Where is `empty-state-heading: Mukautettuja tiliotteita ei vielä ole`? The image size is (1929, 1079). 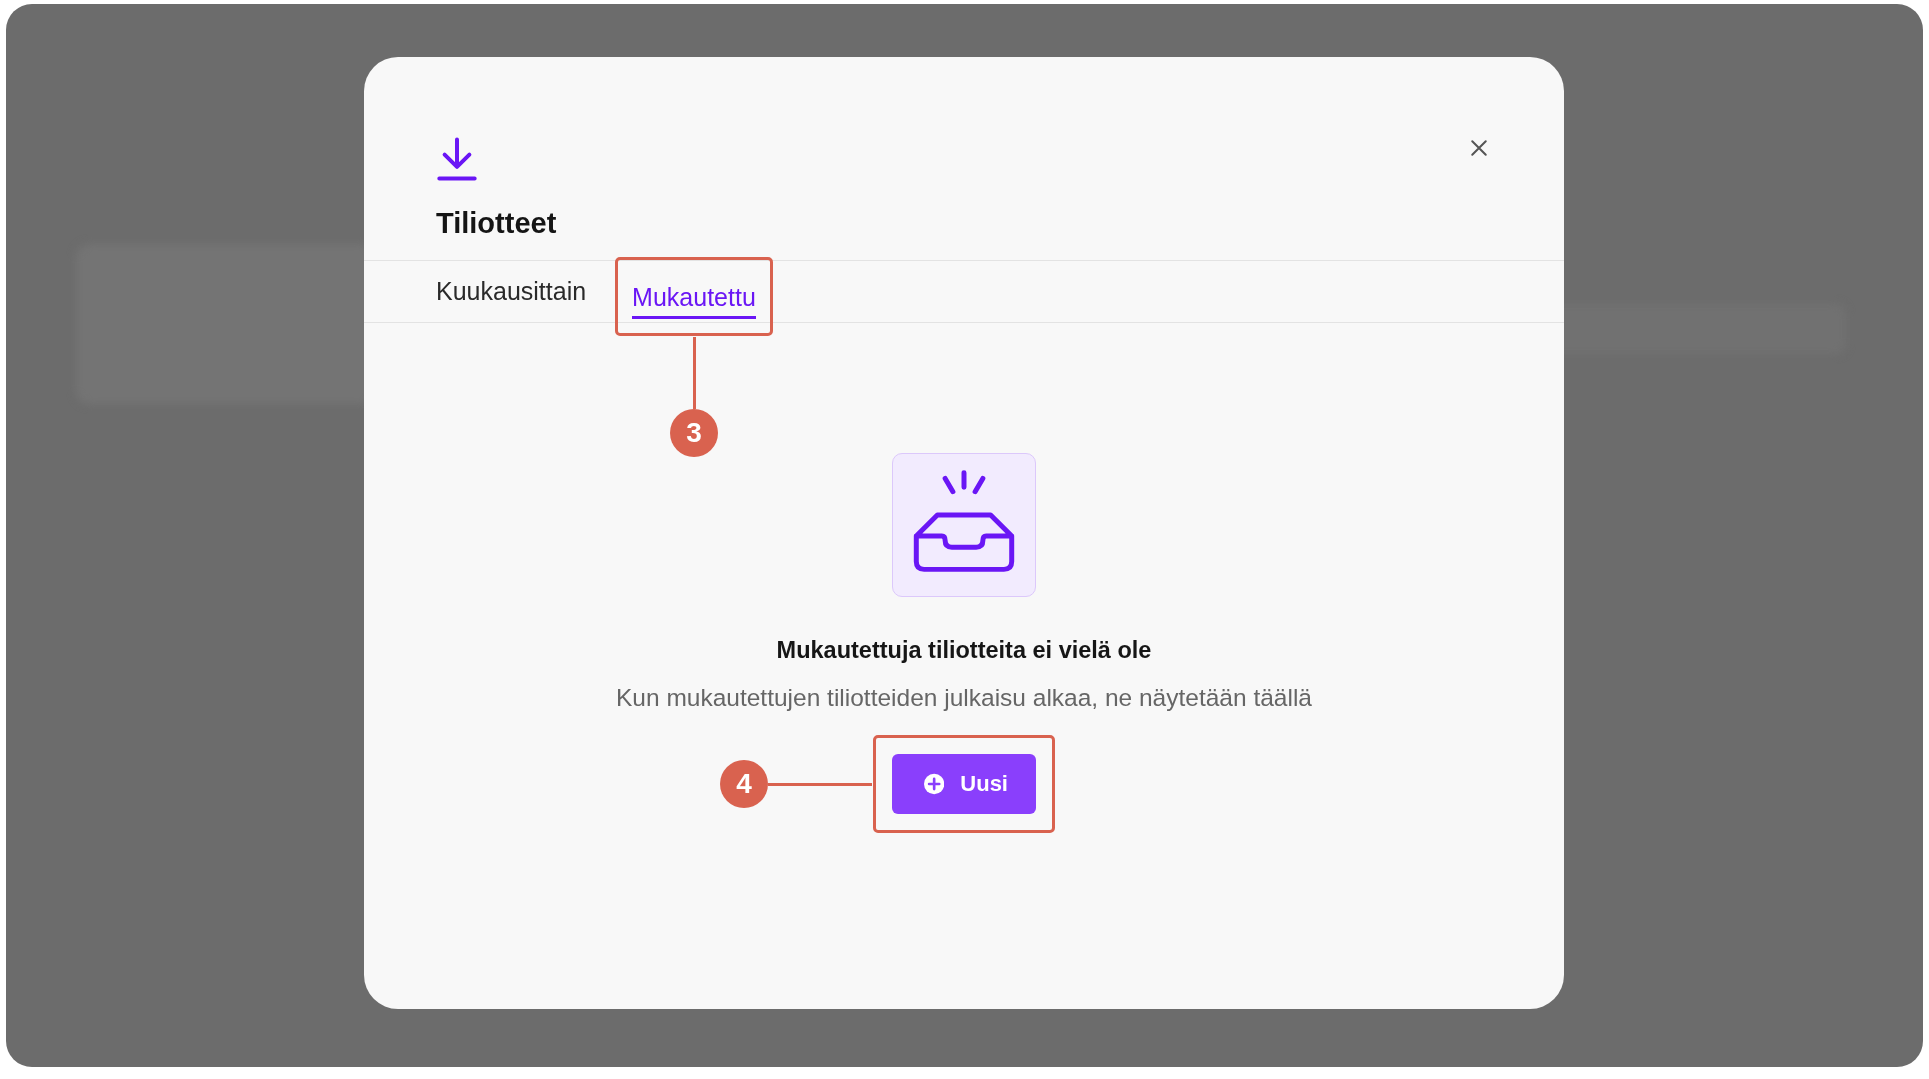
empty-state-heading: Mukautettuja tiliotteita ei vielä ole is located at coordinates (964, 650).